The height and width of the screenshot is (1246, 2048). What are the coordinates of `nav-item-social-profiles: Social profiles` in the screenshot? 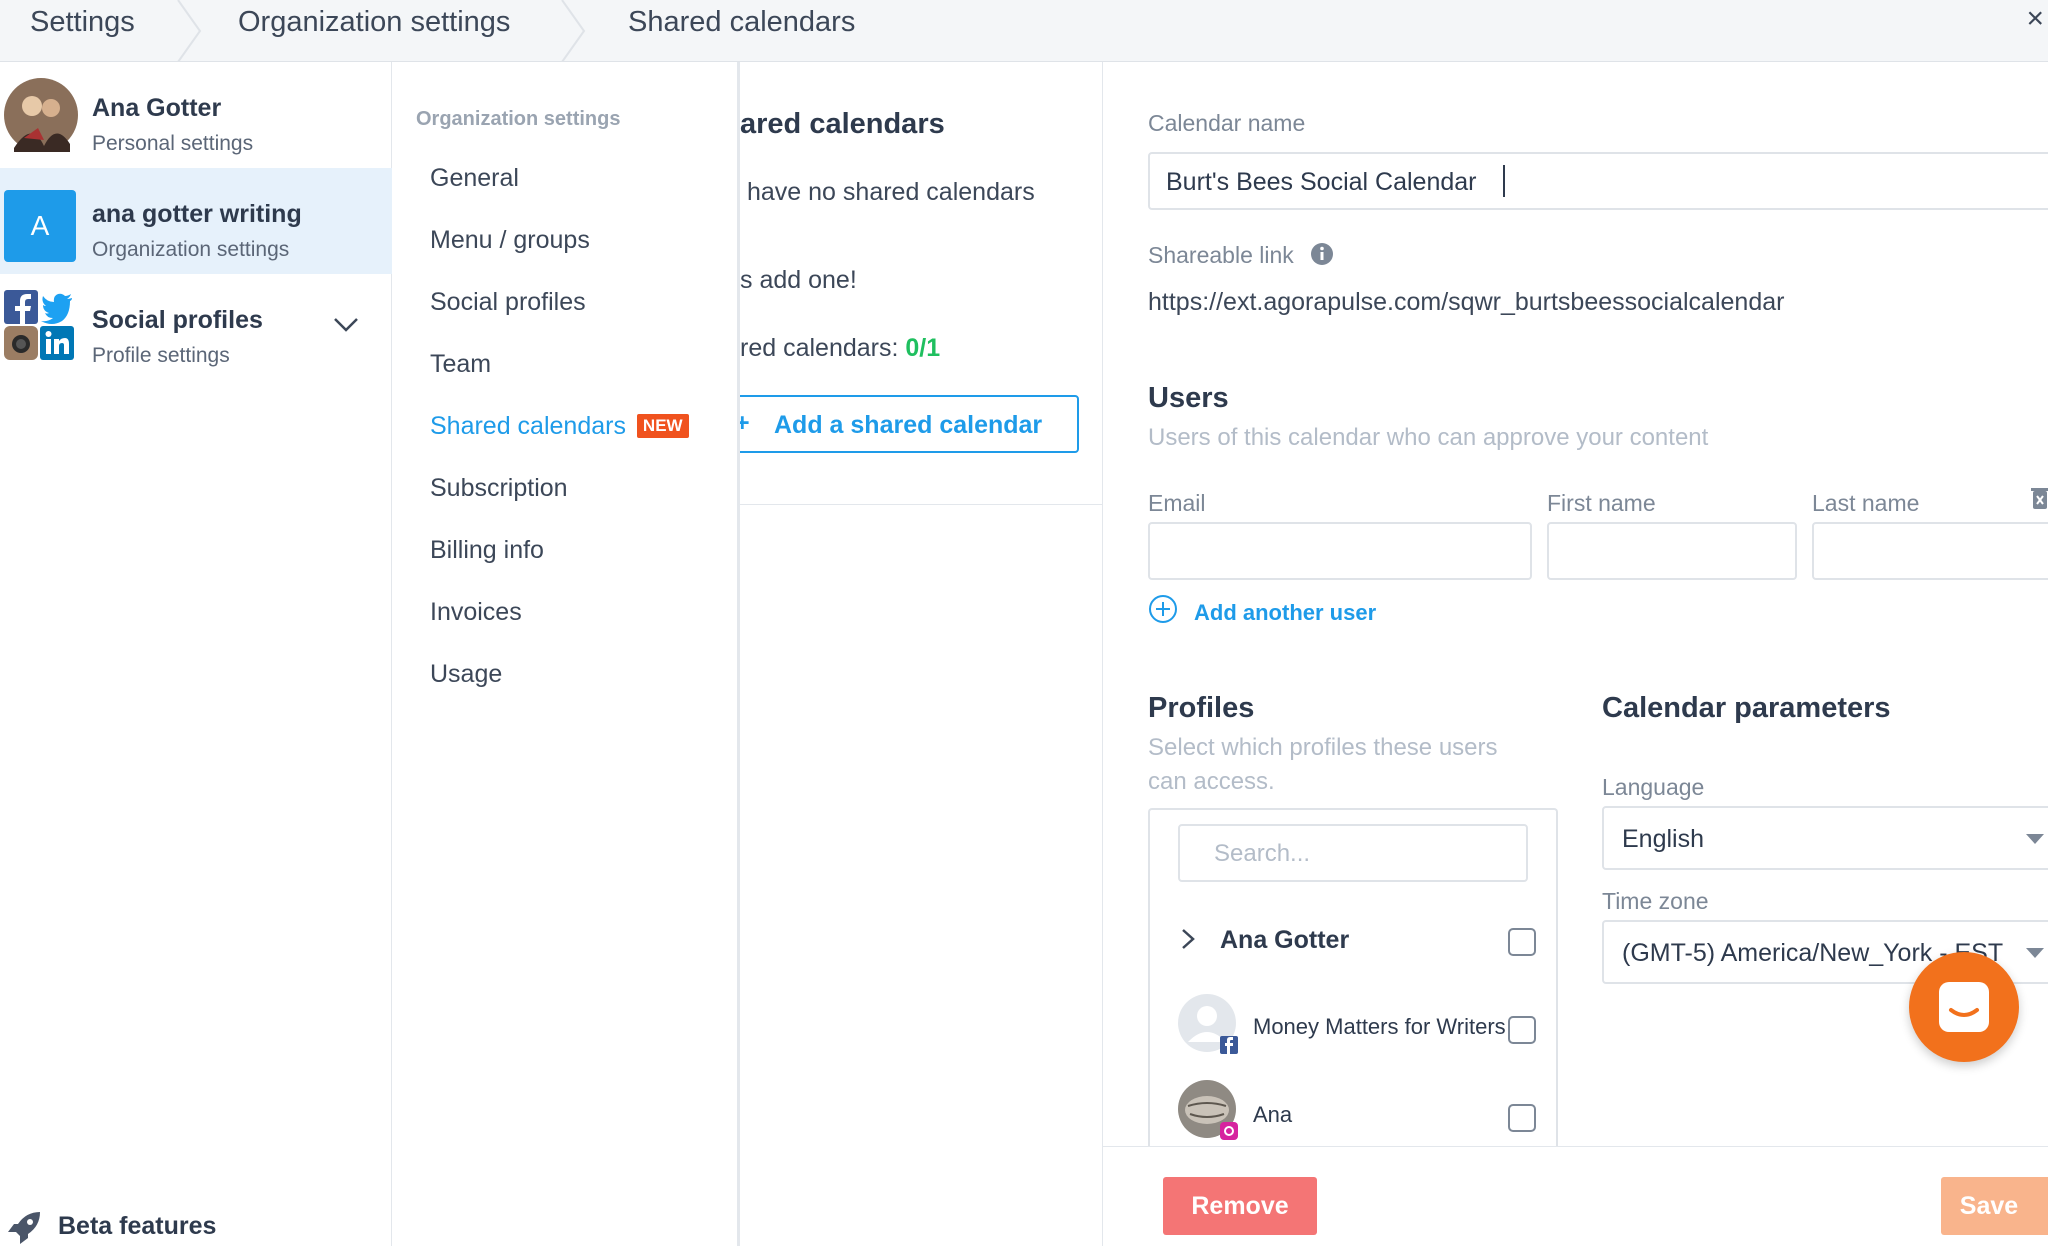 It's located at (508, 302).